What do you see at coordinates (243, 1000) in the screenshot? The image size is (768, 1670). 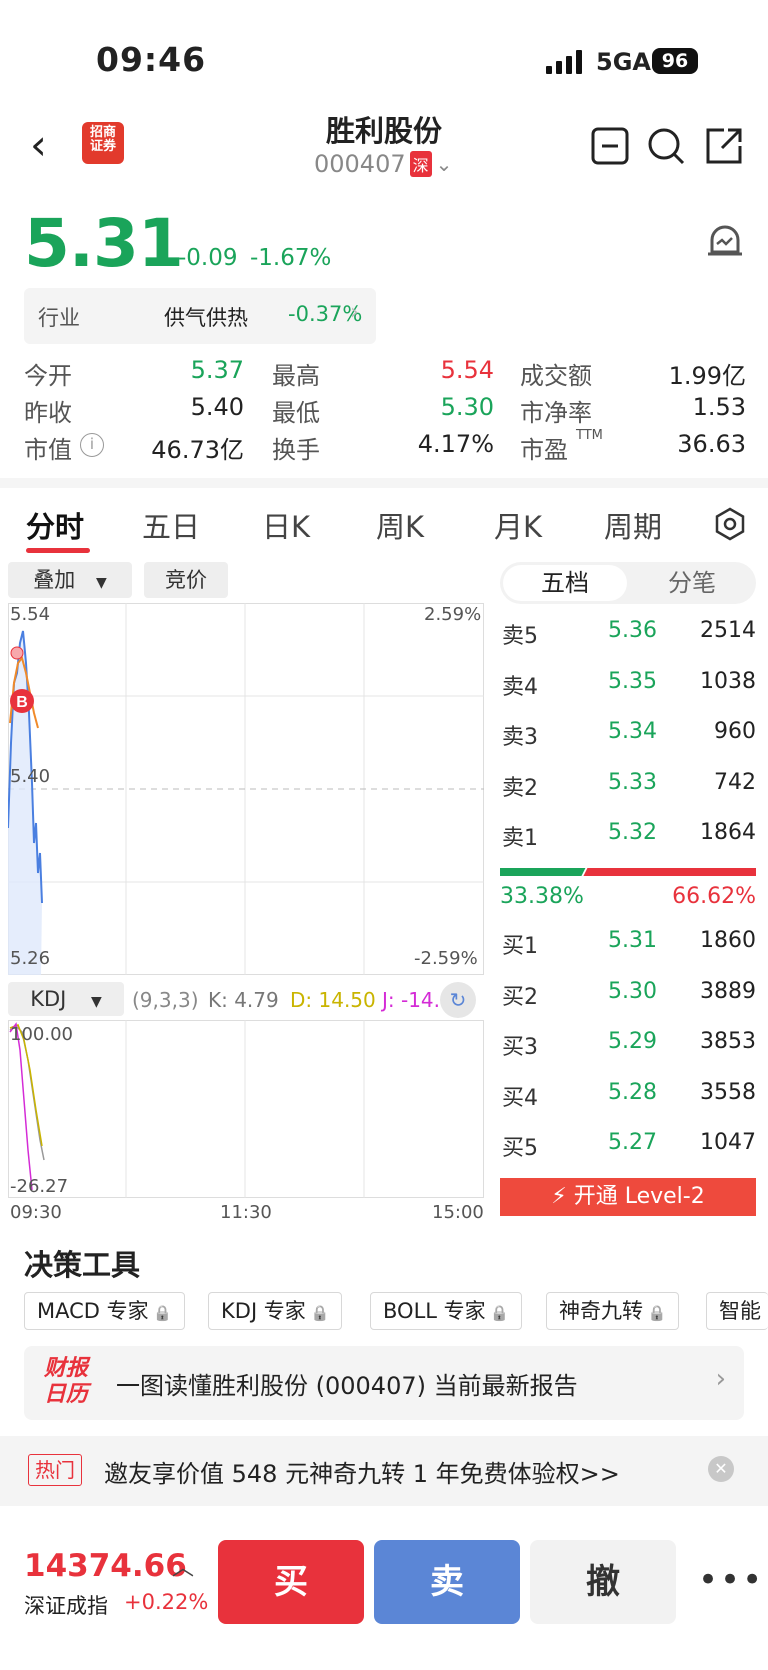 I see `kdj-k-value: K: 4.79` at bounding box center [243, 1000].